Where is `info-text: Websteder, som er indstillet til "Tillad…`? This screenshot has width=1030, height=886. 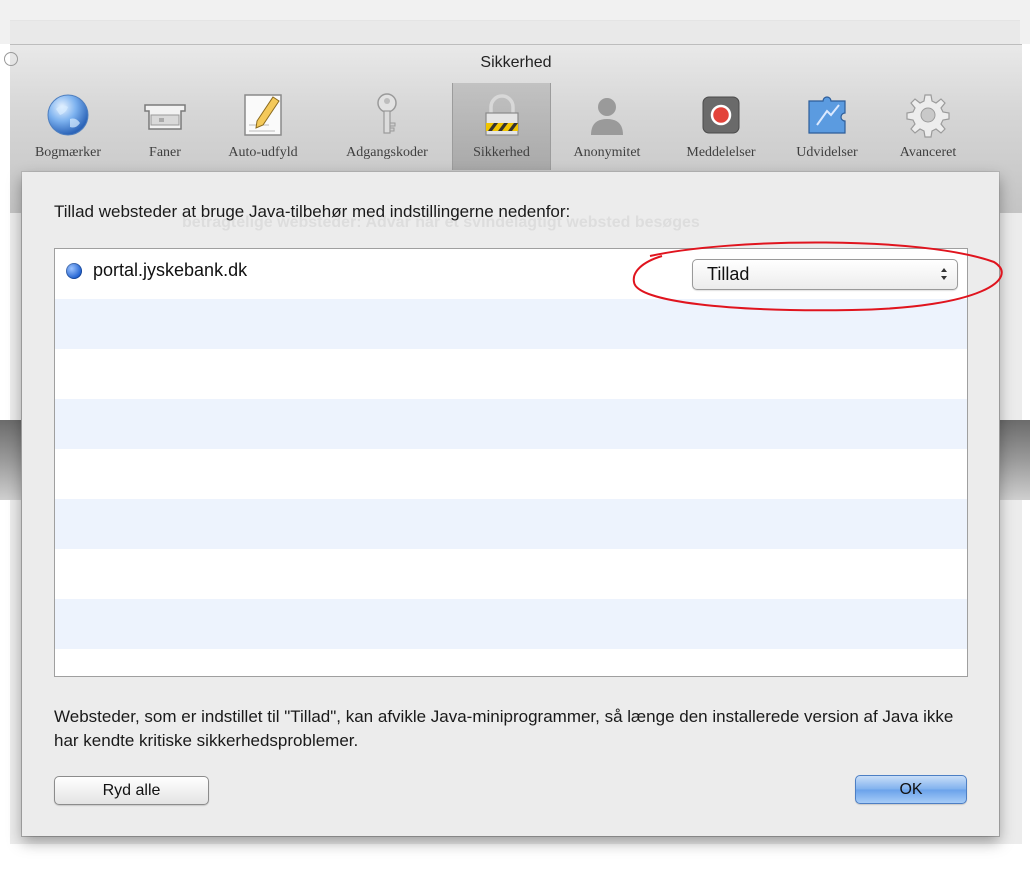
info-text: Websteder, som er indstillet til "Tillad… is located at coordinates (504, 728).